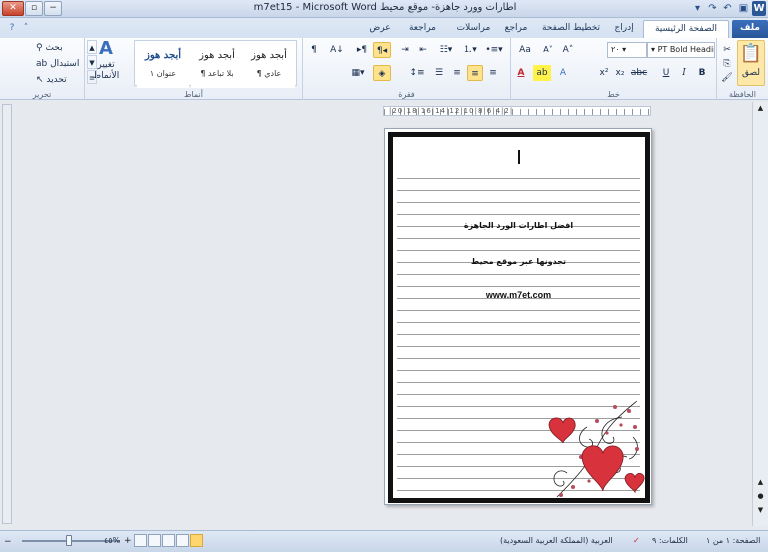  Describe the element at coordinates (406, 94) in the screenshot. I see `paragraph-group-label: فقرة` at that location.